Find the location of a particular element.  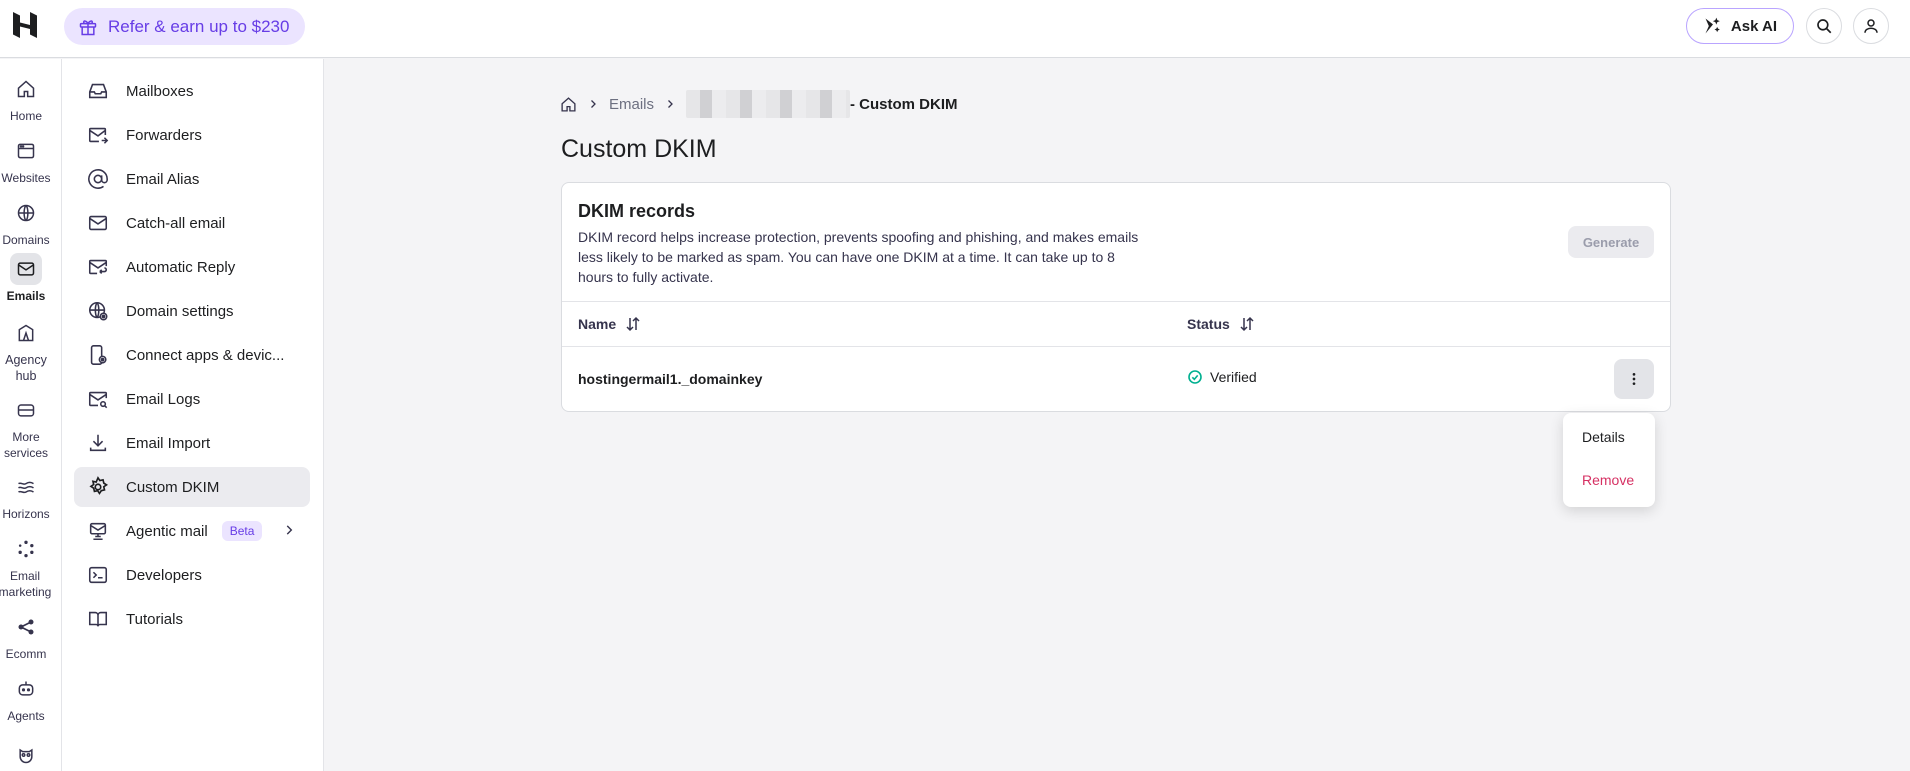

agency-icon is located at coordinates (26, 333).